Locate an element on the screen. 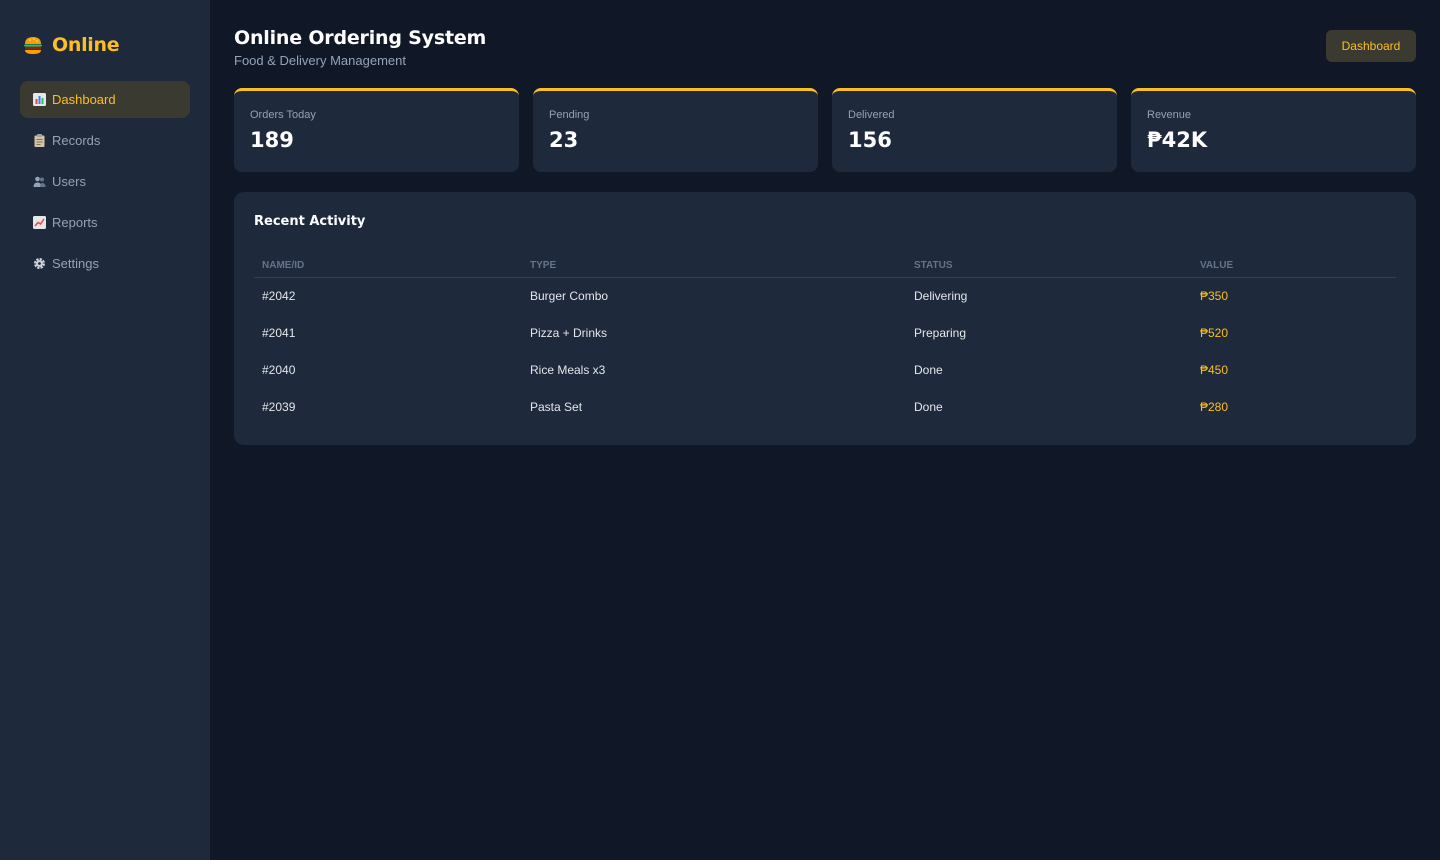 The image size is (1440, 860). cell-value: ₱280 is located at coordinates (1214, 406).